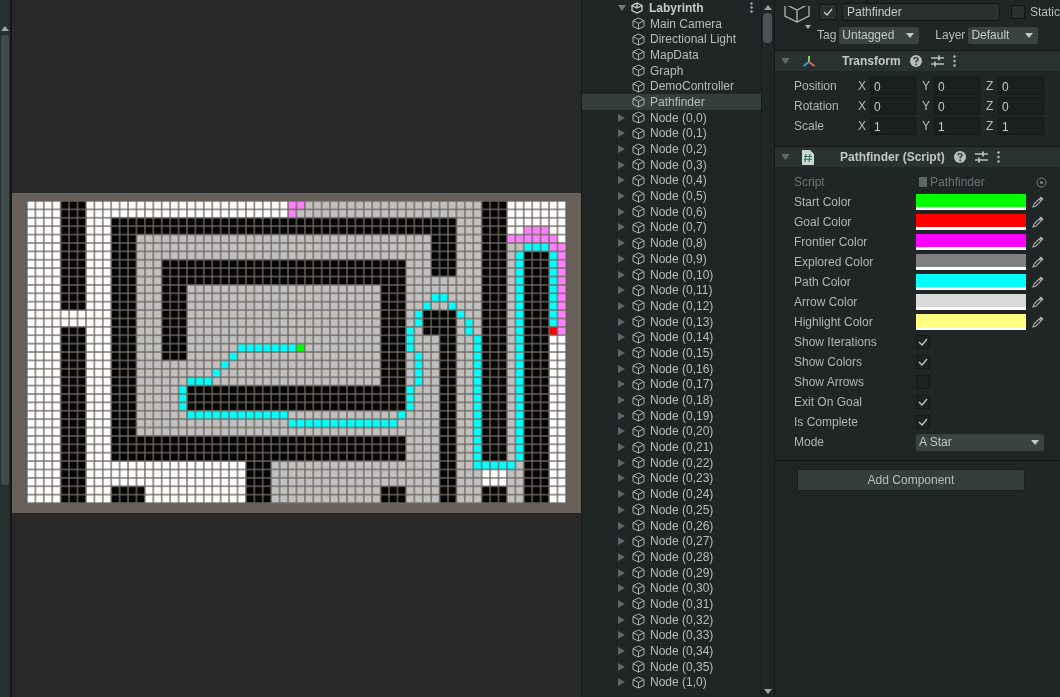 This screenshot has width=1060, height=697. I want to click on hierarchy-item: Node (0,9), so click(671, 259).